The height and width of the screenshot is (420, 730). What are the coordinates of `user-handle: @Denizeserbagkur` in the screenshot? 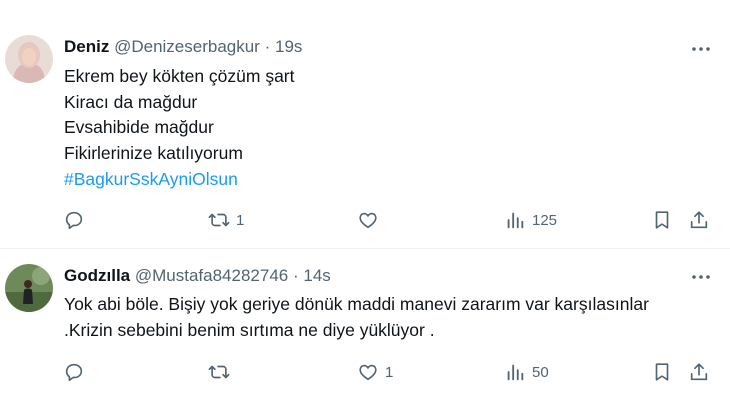 It's located at (187, 46).